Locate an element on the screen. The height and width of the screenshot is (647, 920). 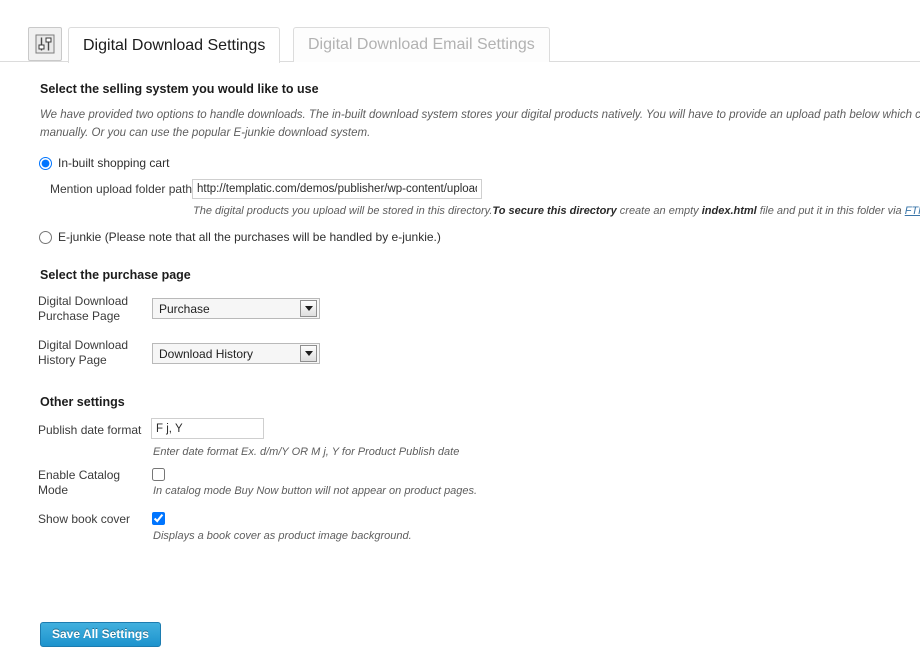
purchase-page-label-line2: Purchase Page is located at coordinates (79, 316).